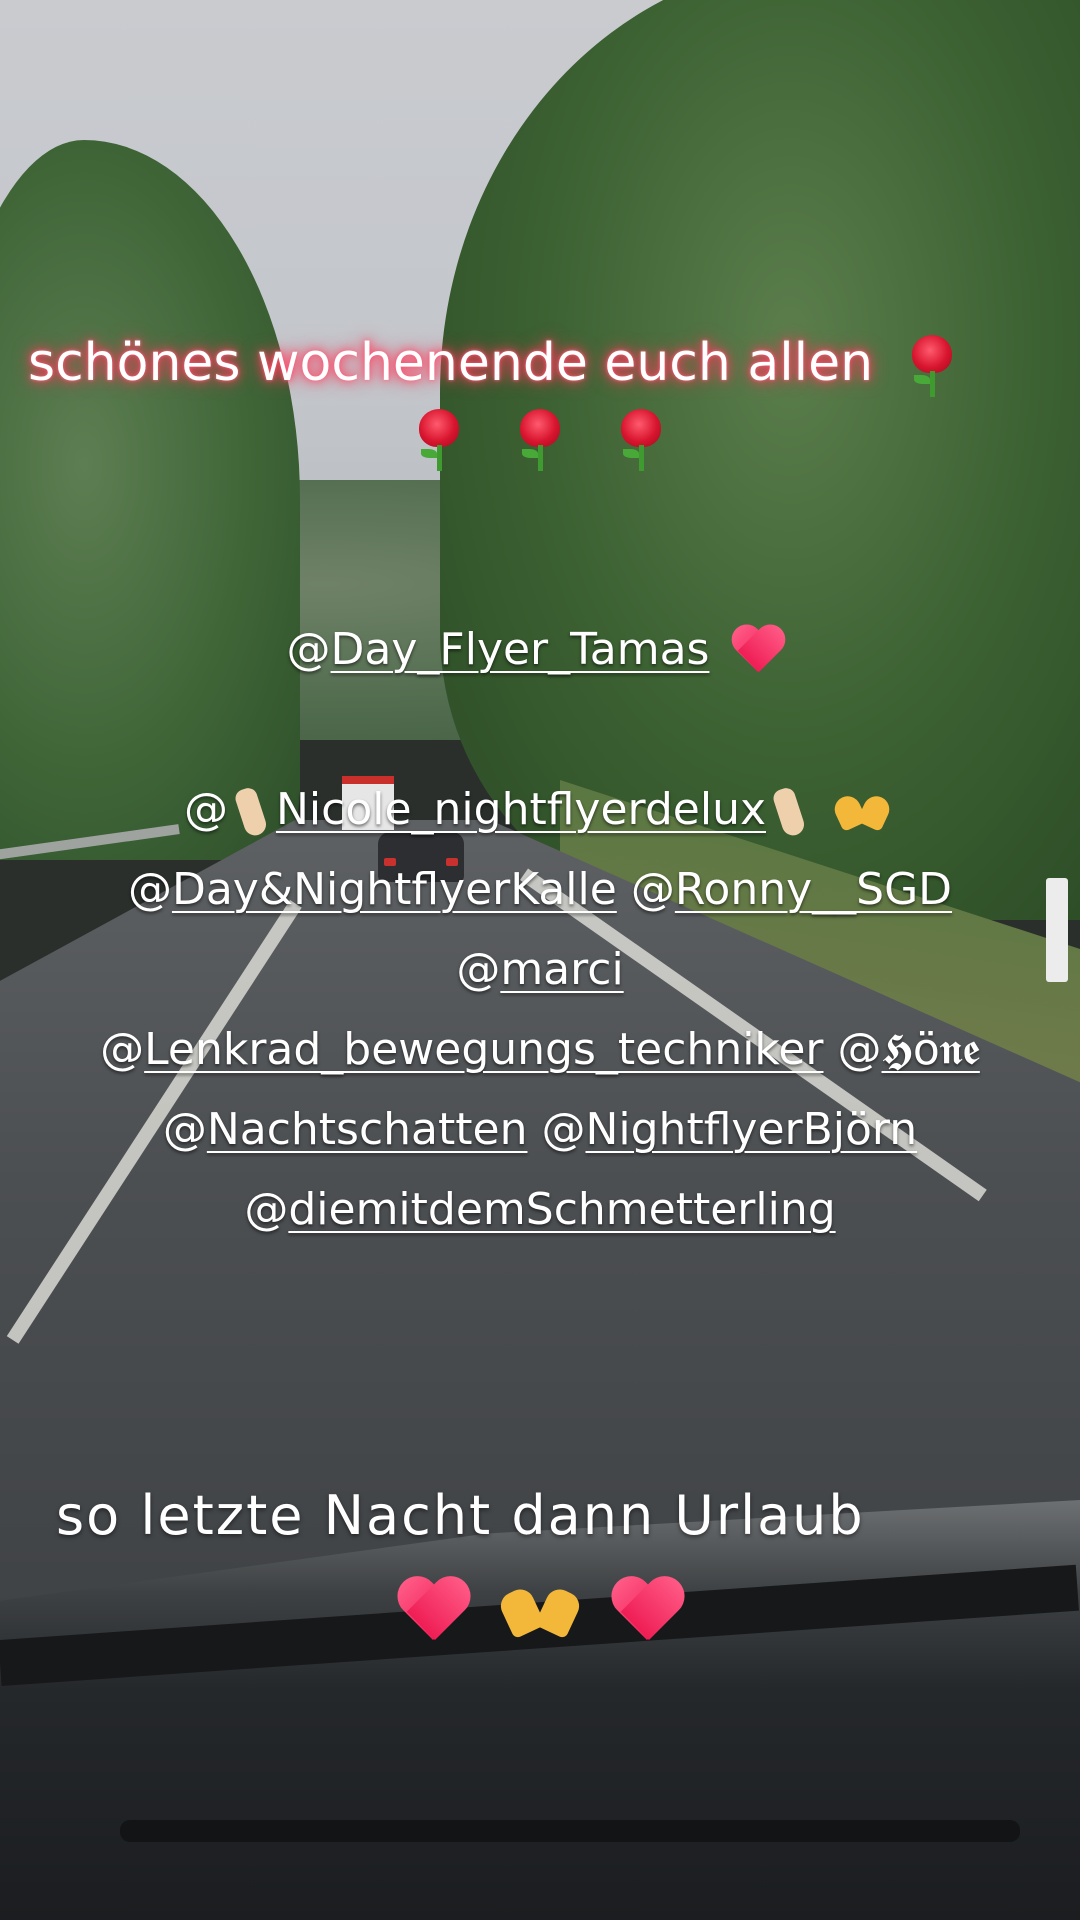  I want to click on mention-line-1: @Day_Flyer_Tamas, so click(540, 650).